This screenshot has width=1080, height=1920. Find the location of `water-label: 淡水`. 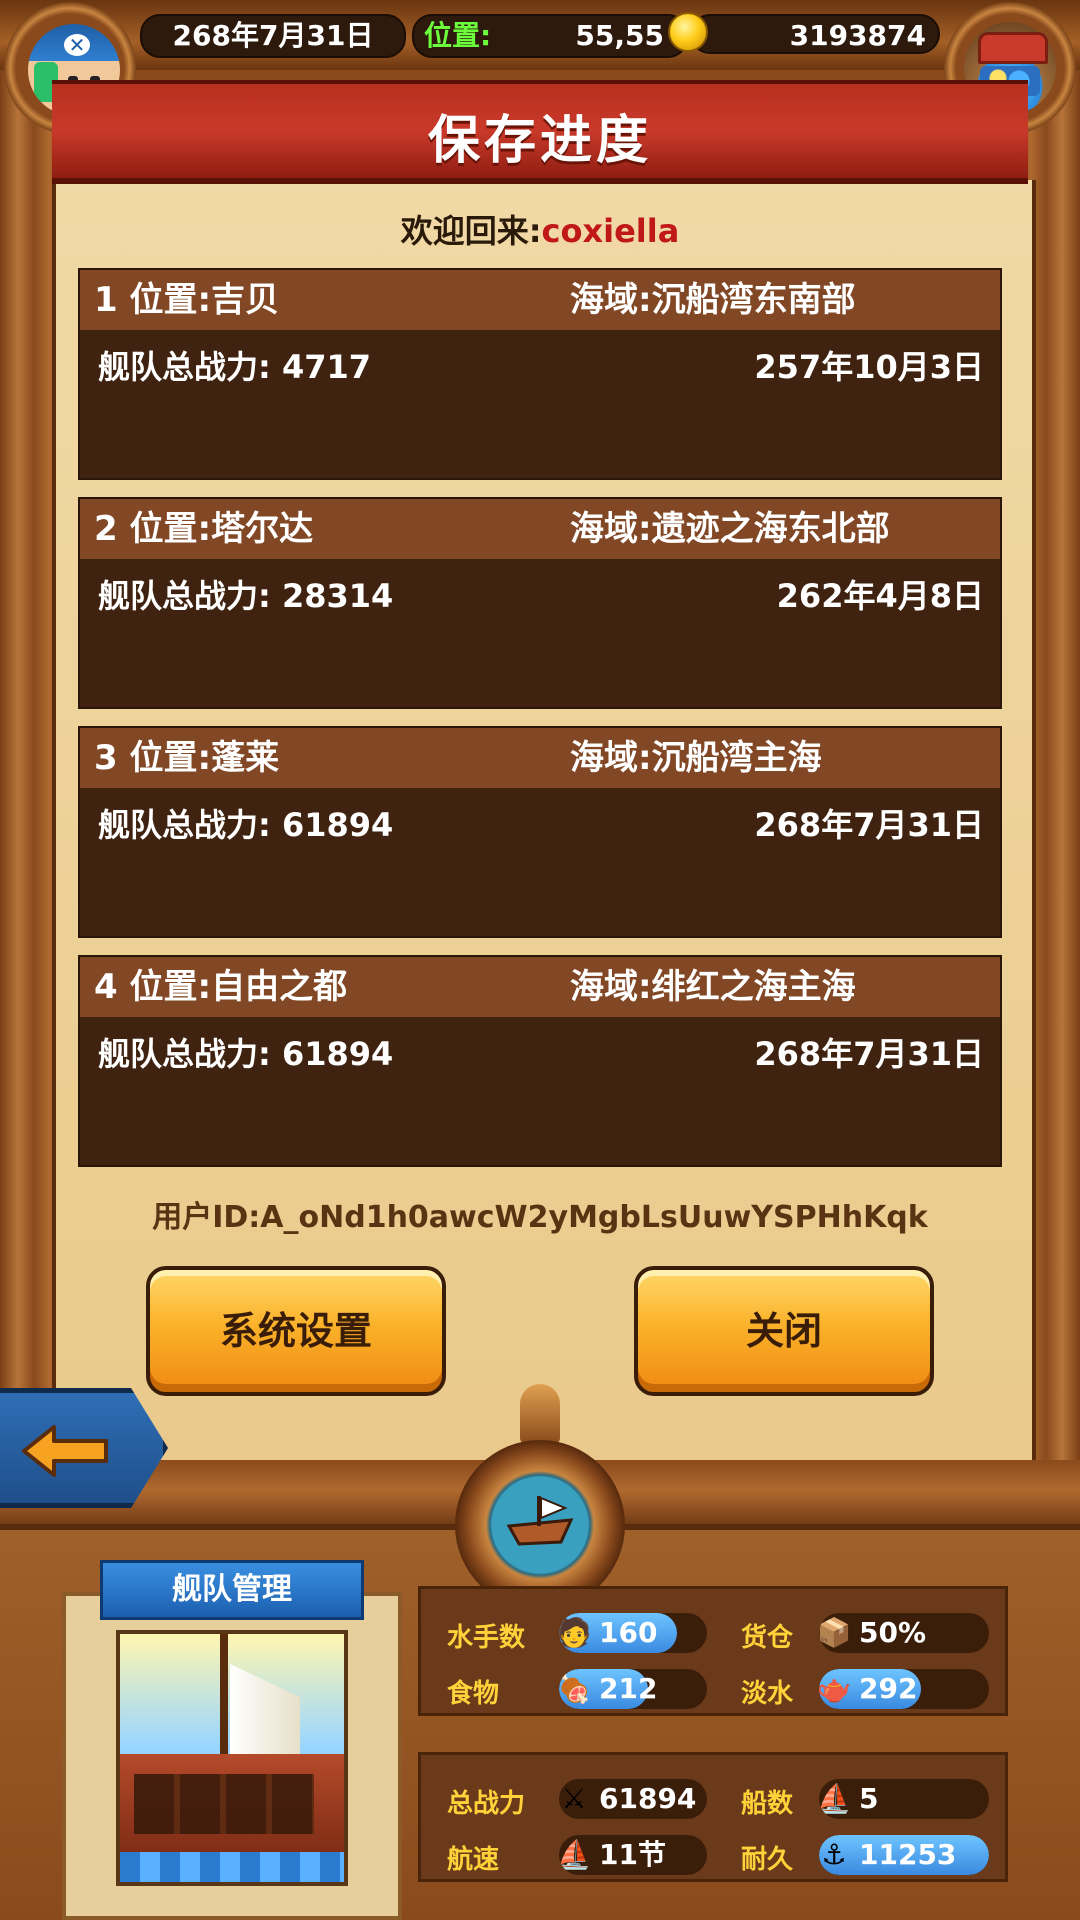

water-label: 淡水 is located at coordinates (767, 1694).